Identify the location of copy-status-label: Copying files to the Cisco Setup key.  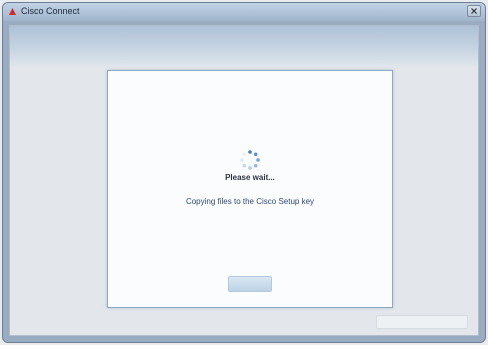
(250, 201).